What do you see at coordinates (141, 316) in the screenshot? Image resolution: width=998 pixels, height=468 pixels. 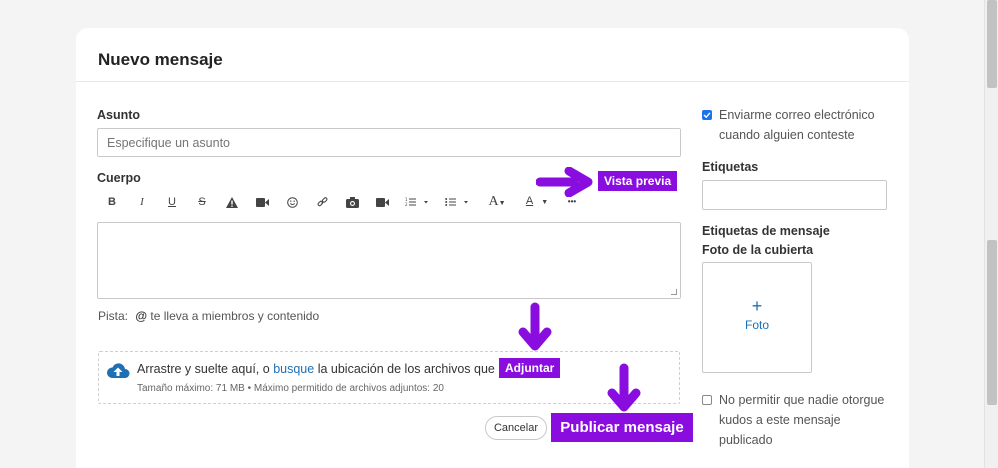 I see `at-symbol: @` at bounding box center [141, 316].